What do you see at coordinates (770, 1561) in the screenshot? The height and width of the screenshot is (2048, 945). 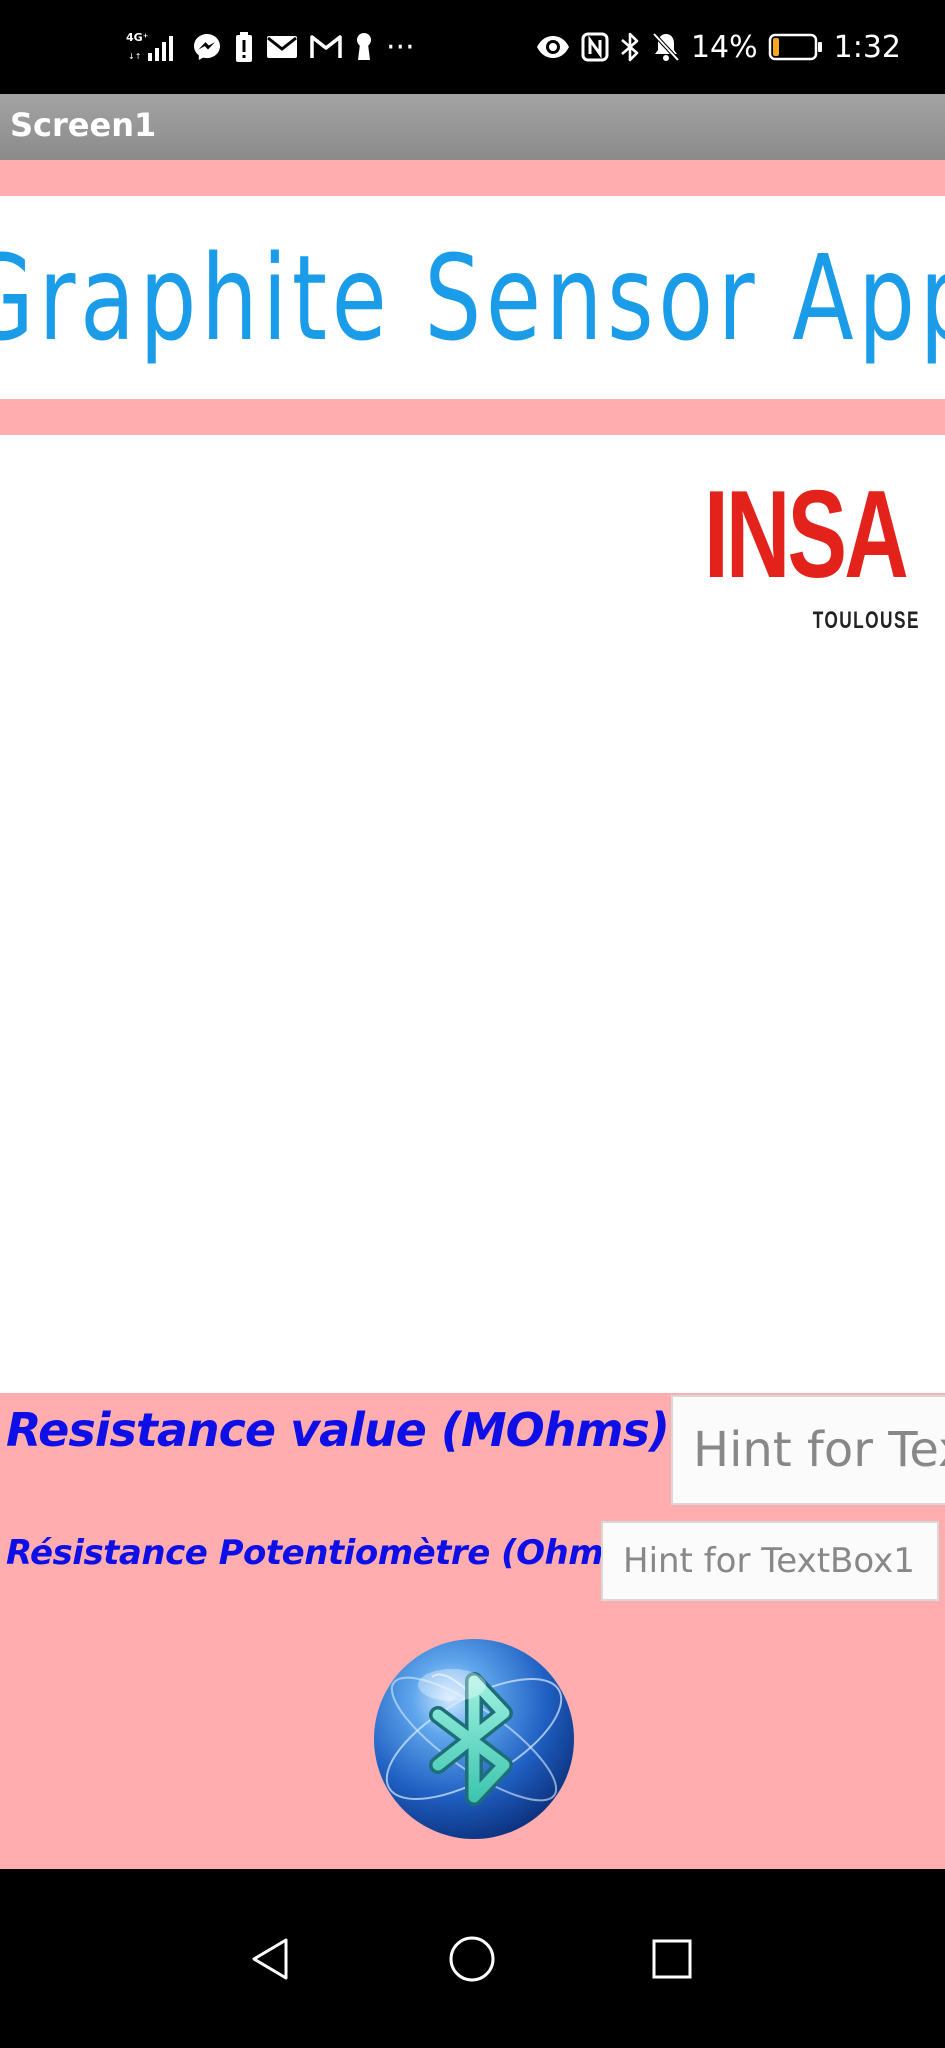 I see `potentiometer-textbox` at bounding box center [770, 1561].